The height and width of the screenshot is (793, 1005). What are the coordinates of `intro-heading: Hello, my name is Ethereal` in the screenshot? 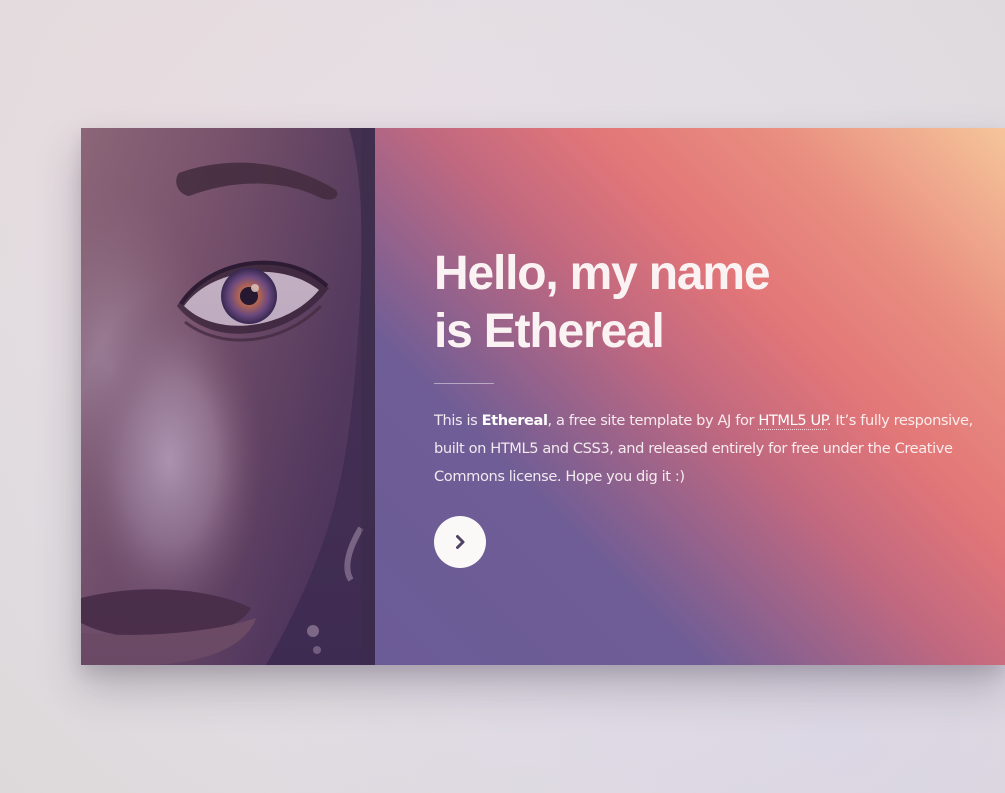 It's located at (644, 303).